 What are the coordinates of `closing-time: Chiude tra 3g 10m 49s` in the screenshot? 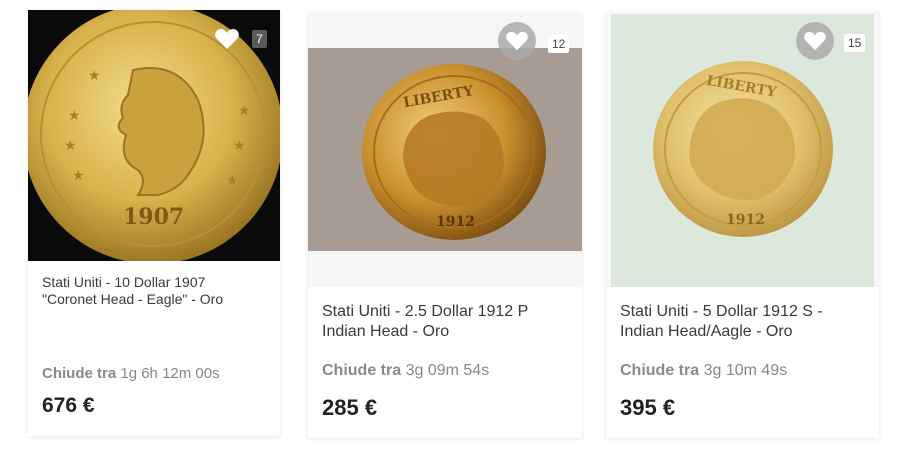 It's located at (703, 371).